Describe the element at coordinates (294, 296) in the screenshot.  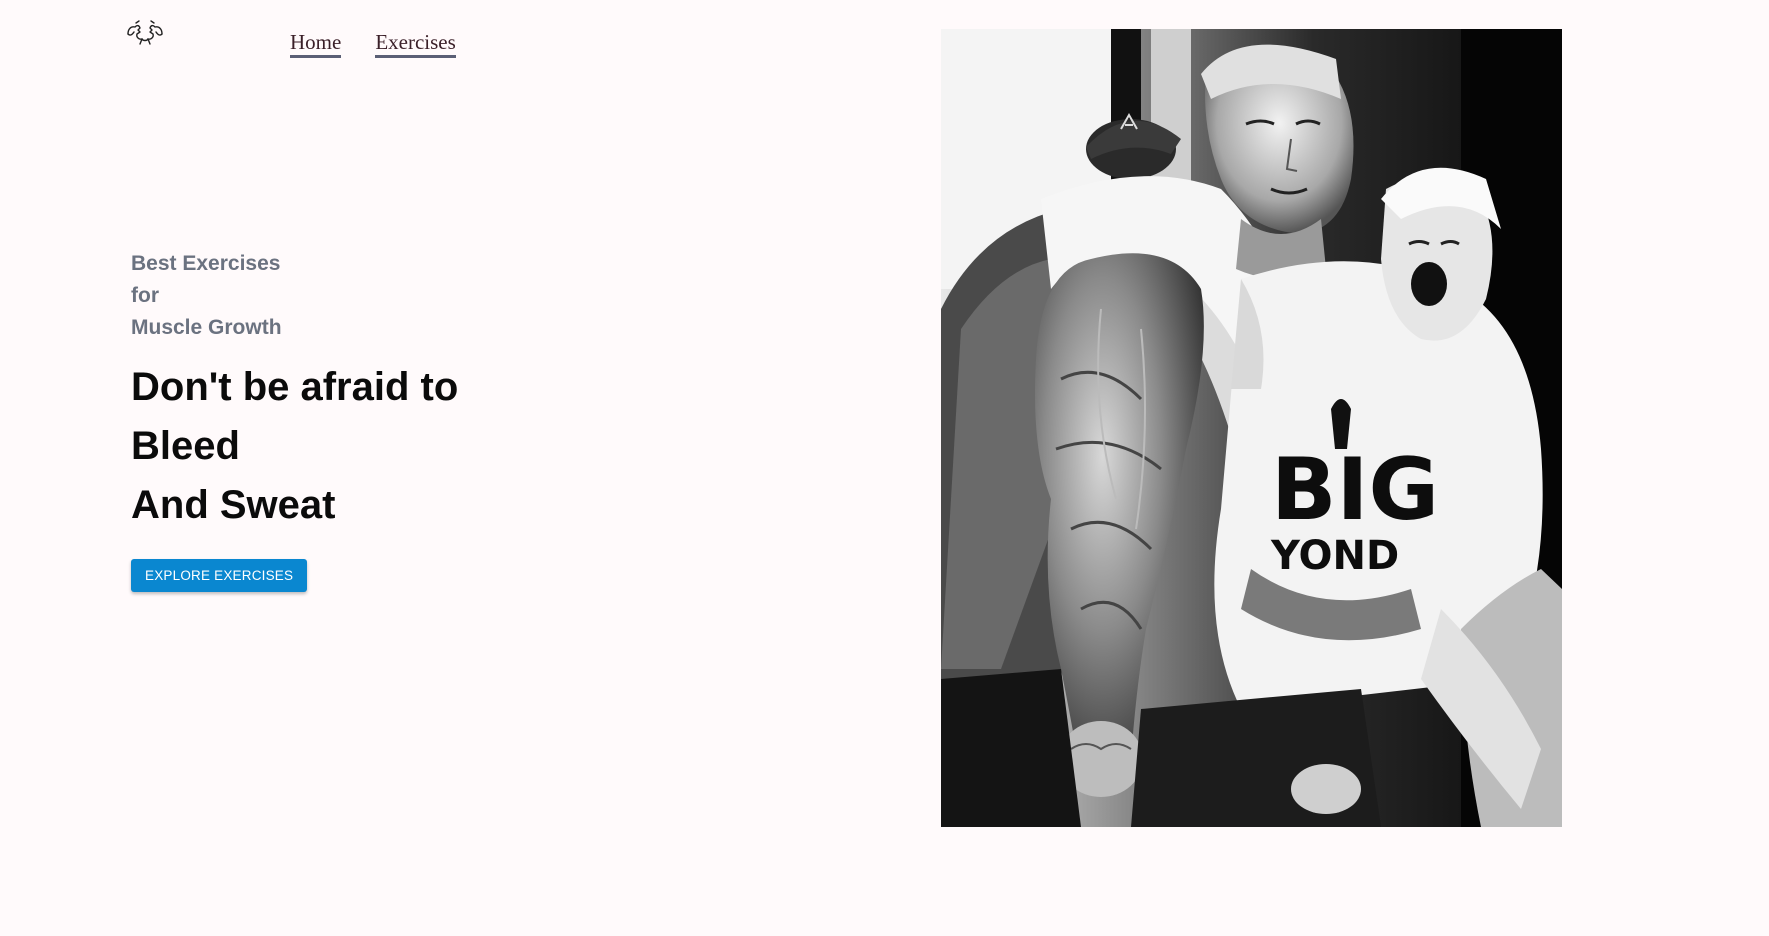
I see `hero-subtitle: Best Exercises for Muscle Growth` at that location.